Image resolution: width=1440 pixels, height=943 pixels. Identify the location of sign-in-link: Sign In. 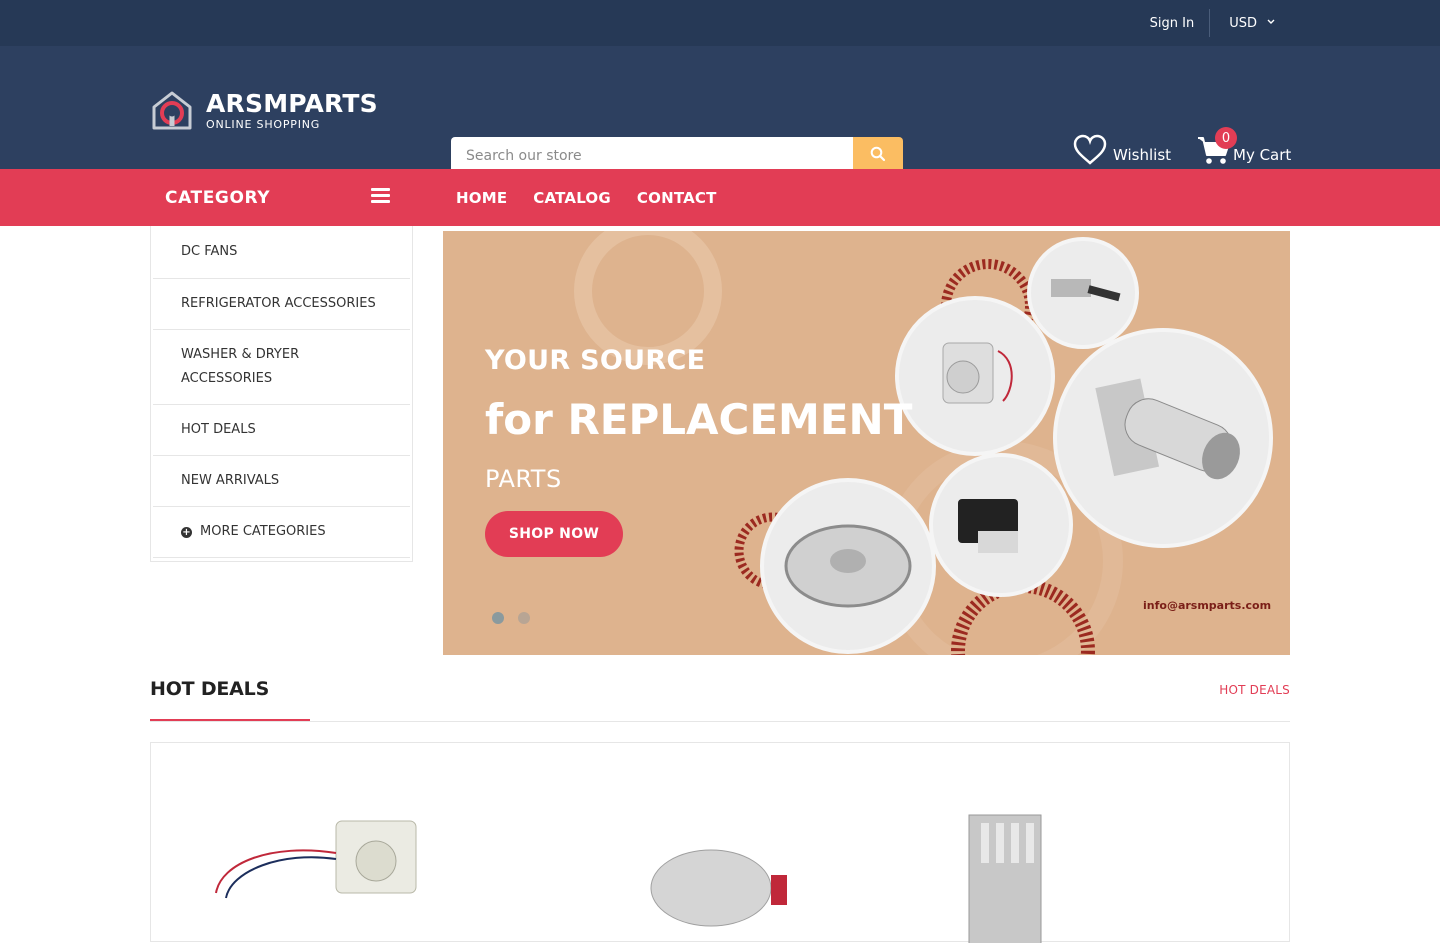
(1172, 23).